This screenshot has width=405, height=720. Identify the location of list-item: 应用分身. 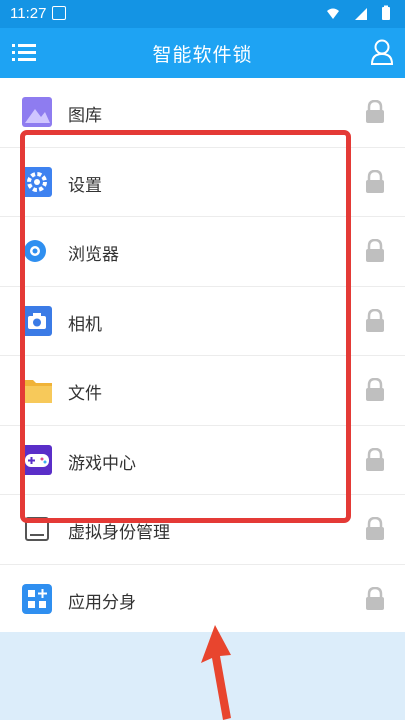
(202, 599).